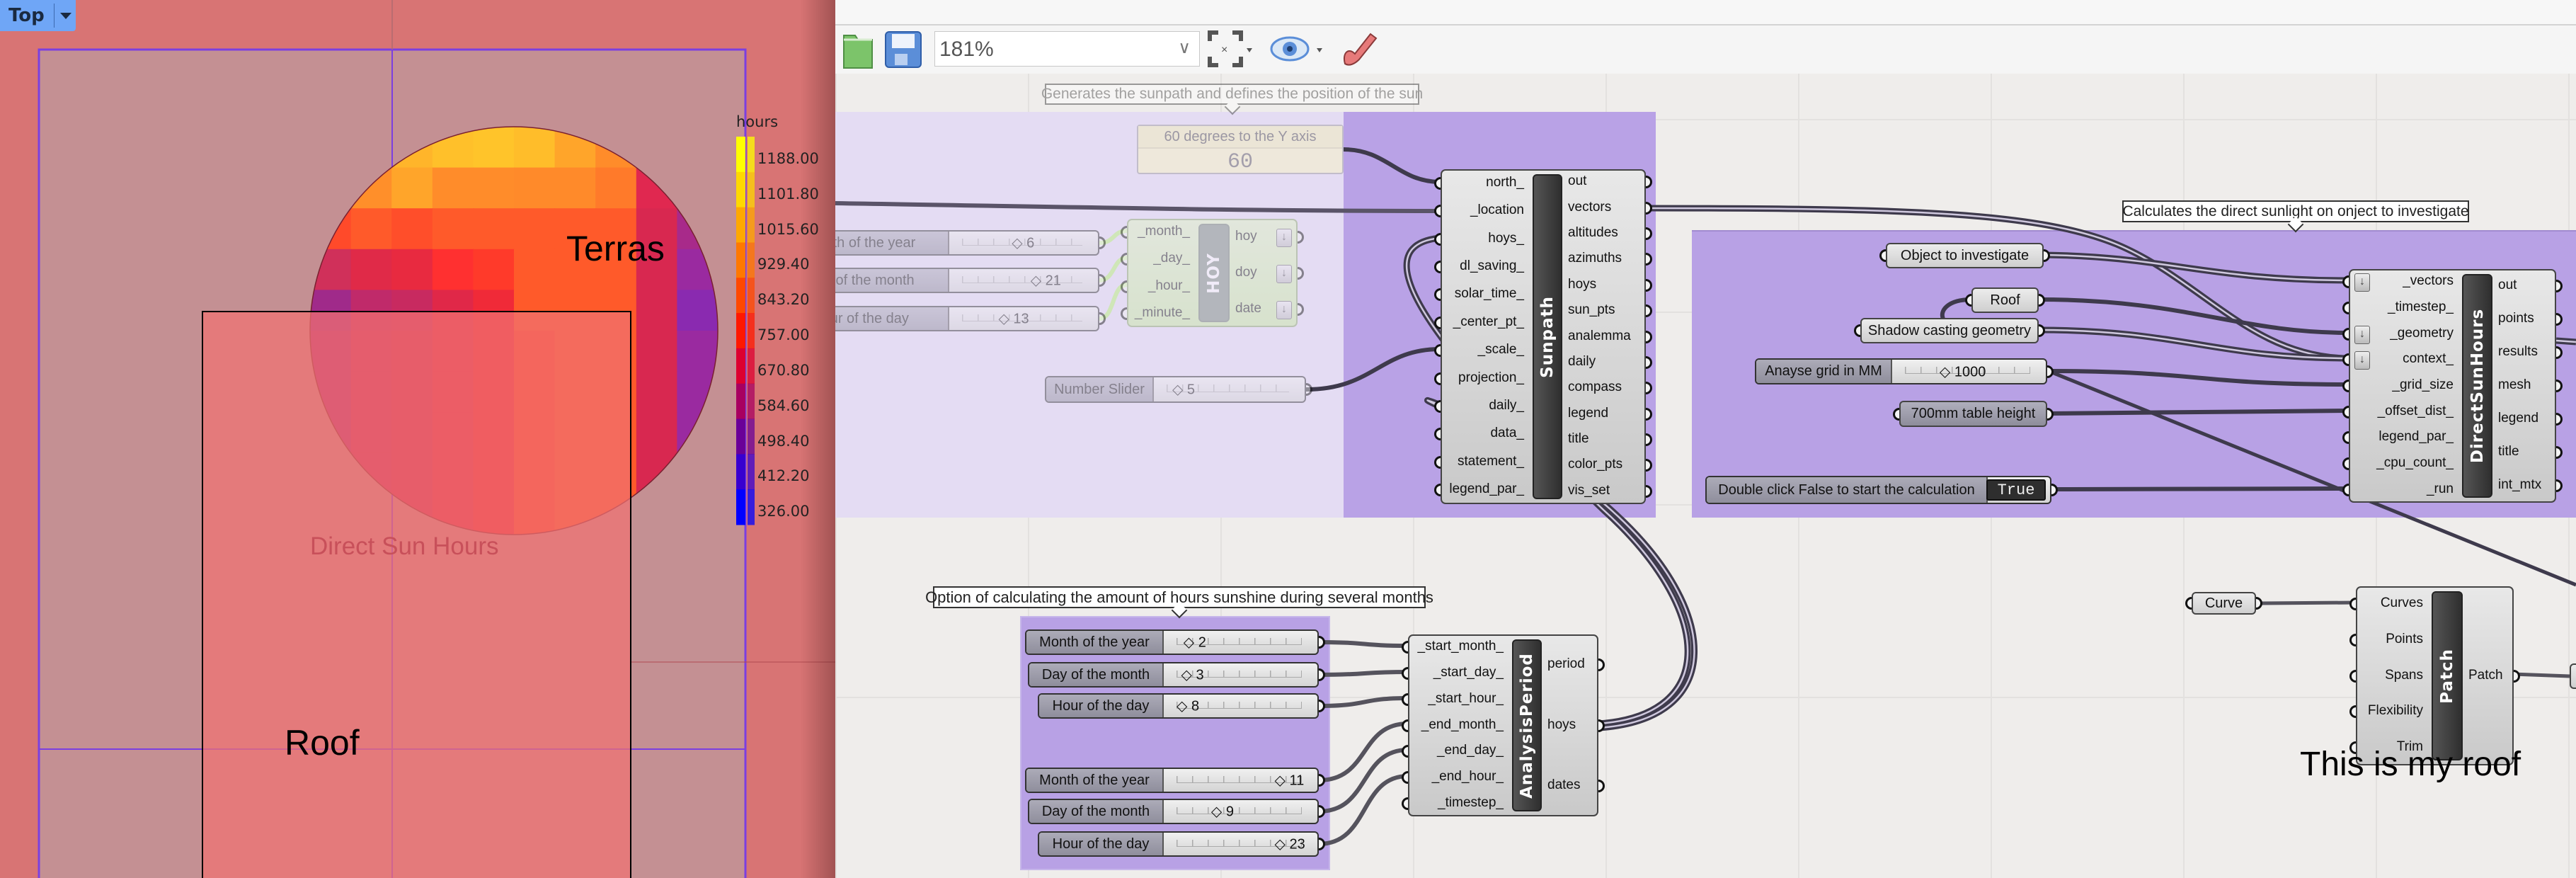 This screenshot has width=2576, height=878. I want to click on component-title-bar: Patch, so click(2447, 675).